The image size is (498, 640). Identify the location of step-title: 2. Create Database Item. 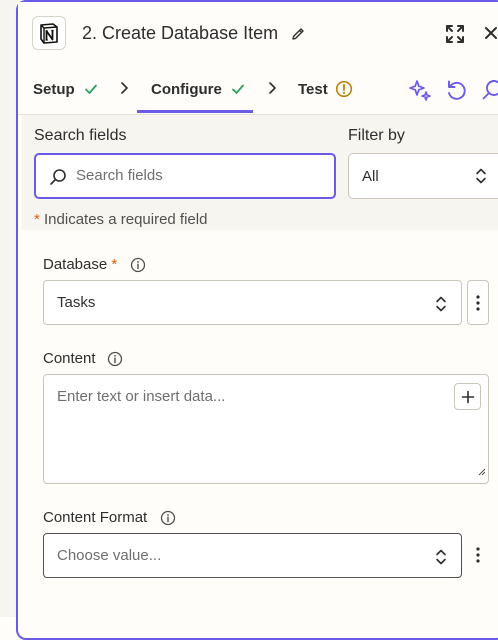
(180, 33).